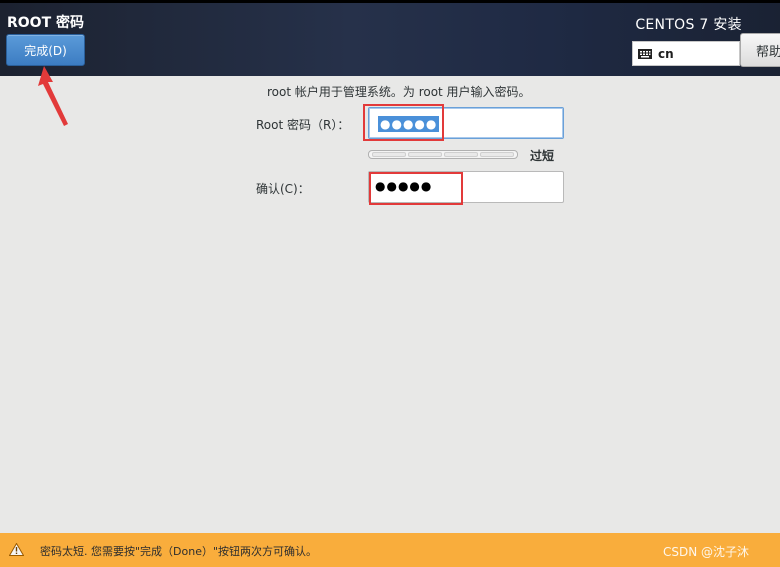  Describe the element at coordinates (45, 50) in the screenshot. I see `done-button: 完成(D)` at that location.